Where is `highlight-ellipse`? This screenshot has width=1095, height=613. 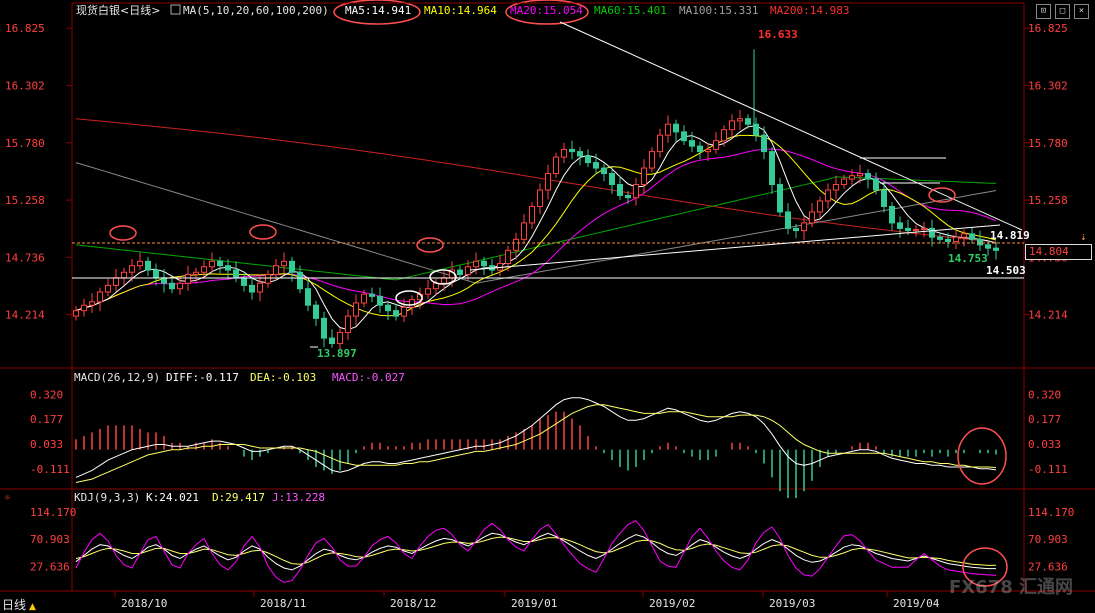
highlight-ellipse is located at coordinates (123, 233).